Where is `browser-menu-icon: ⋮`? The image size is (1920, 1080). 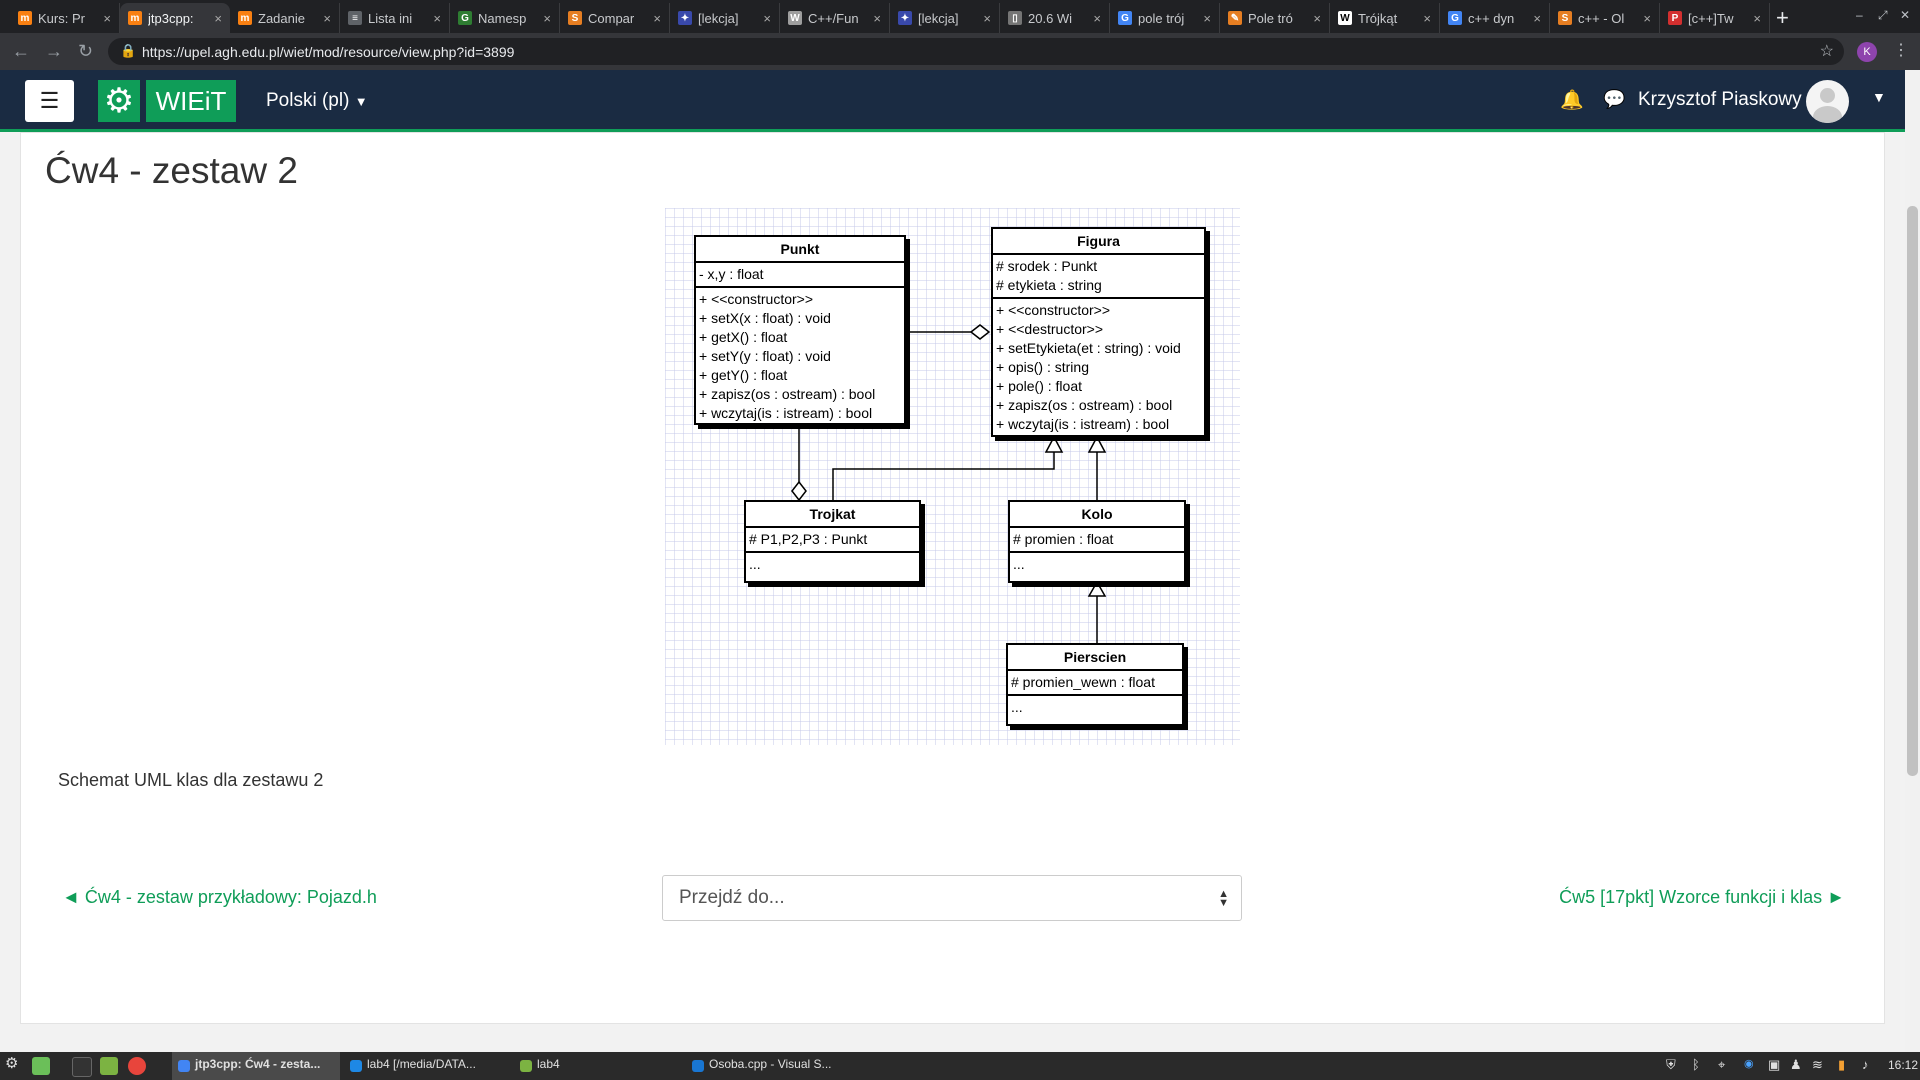
browser-menu-icon: ⋮ is located at coordinates (1901, 50).